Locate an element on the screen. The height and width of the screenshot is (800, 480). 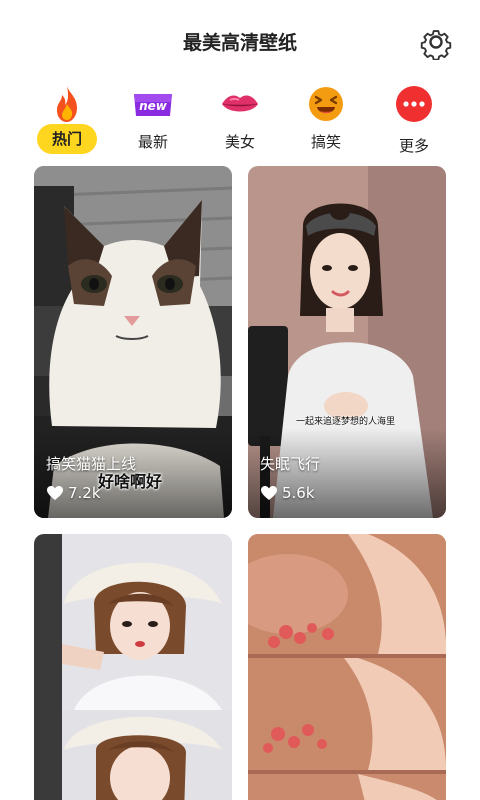
category-funny: 搞笑 is located at coordinates (326, 118).